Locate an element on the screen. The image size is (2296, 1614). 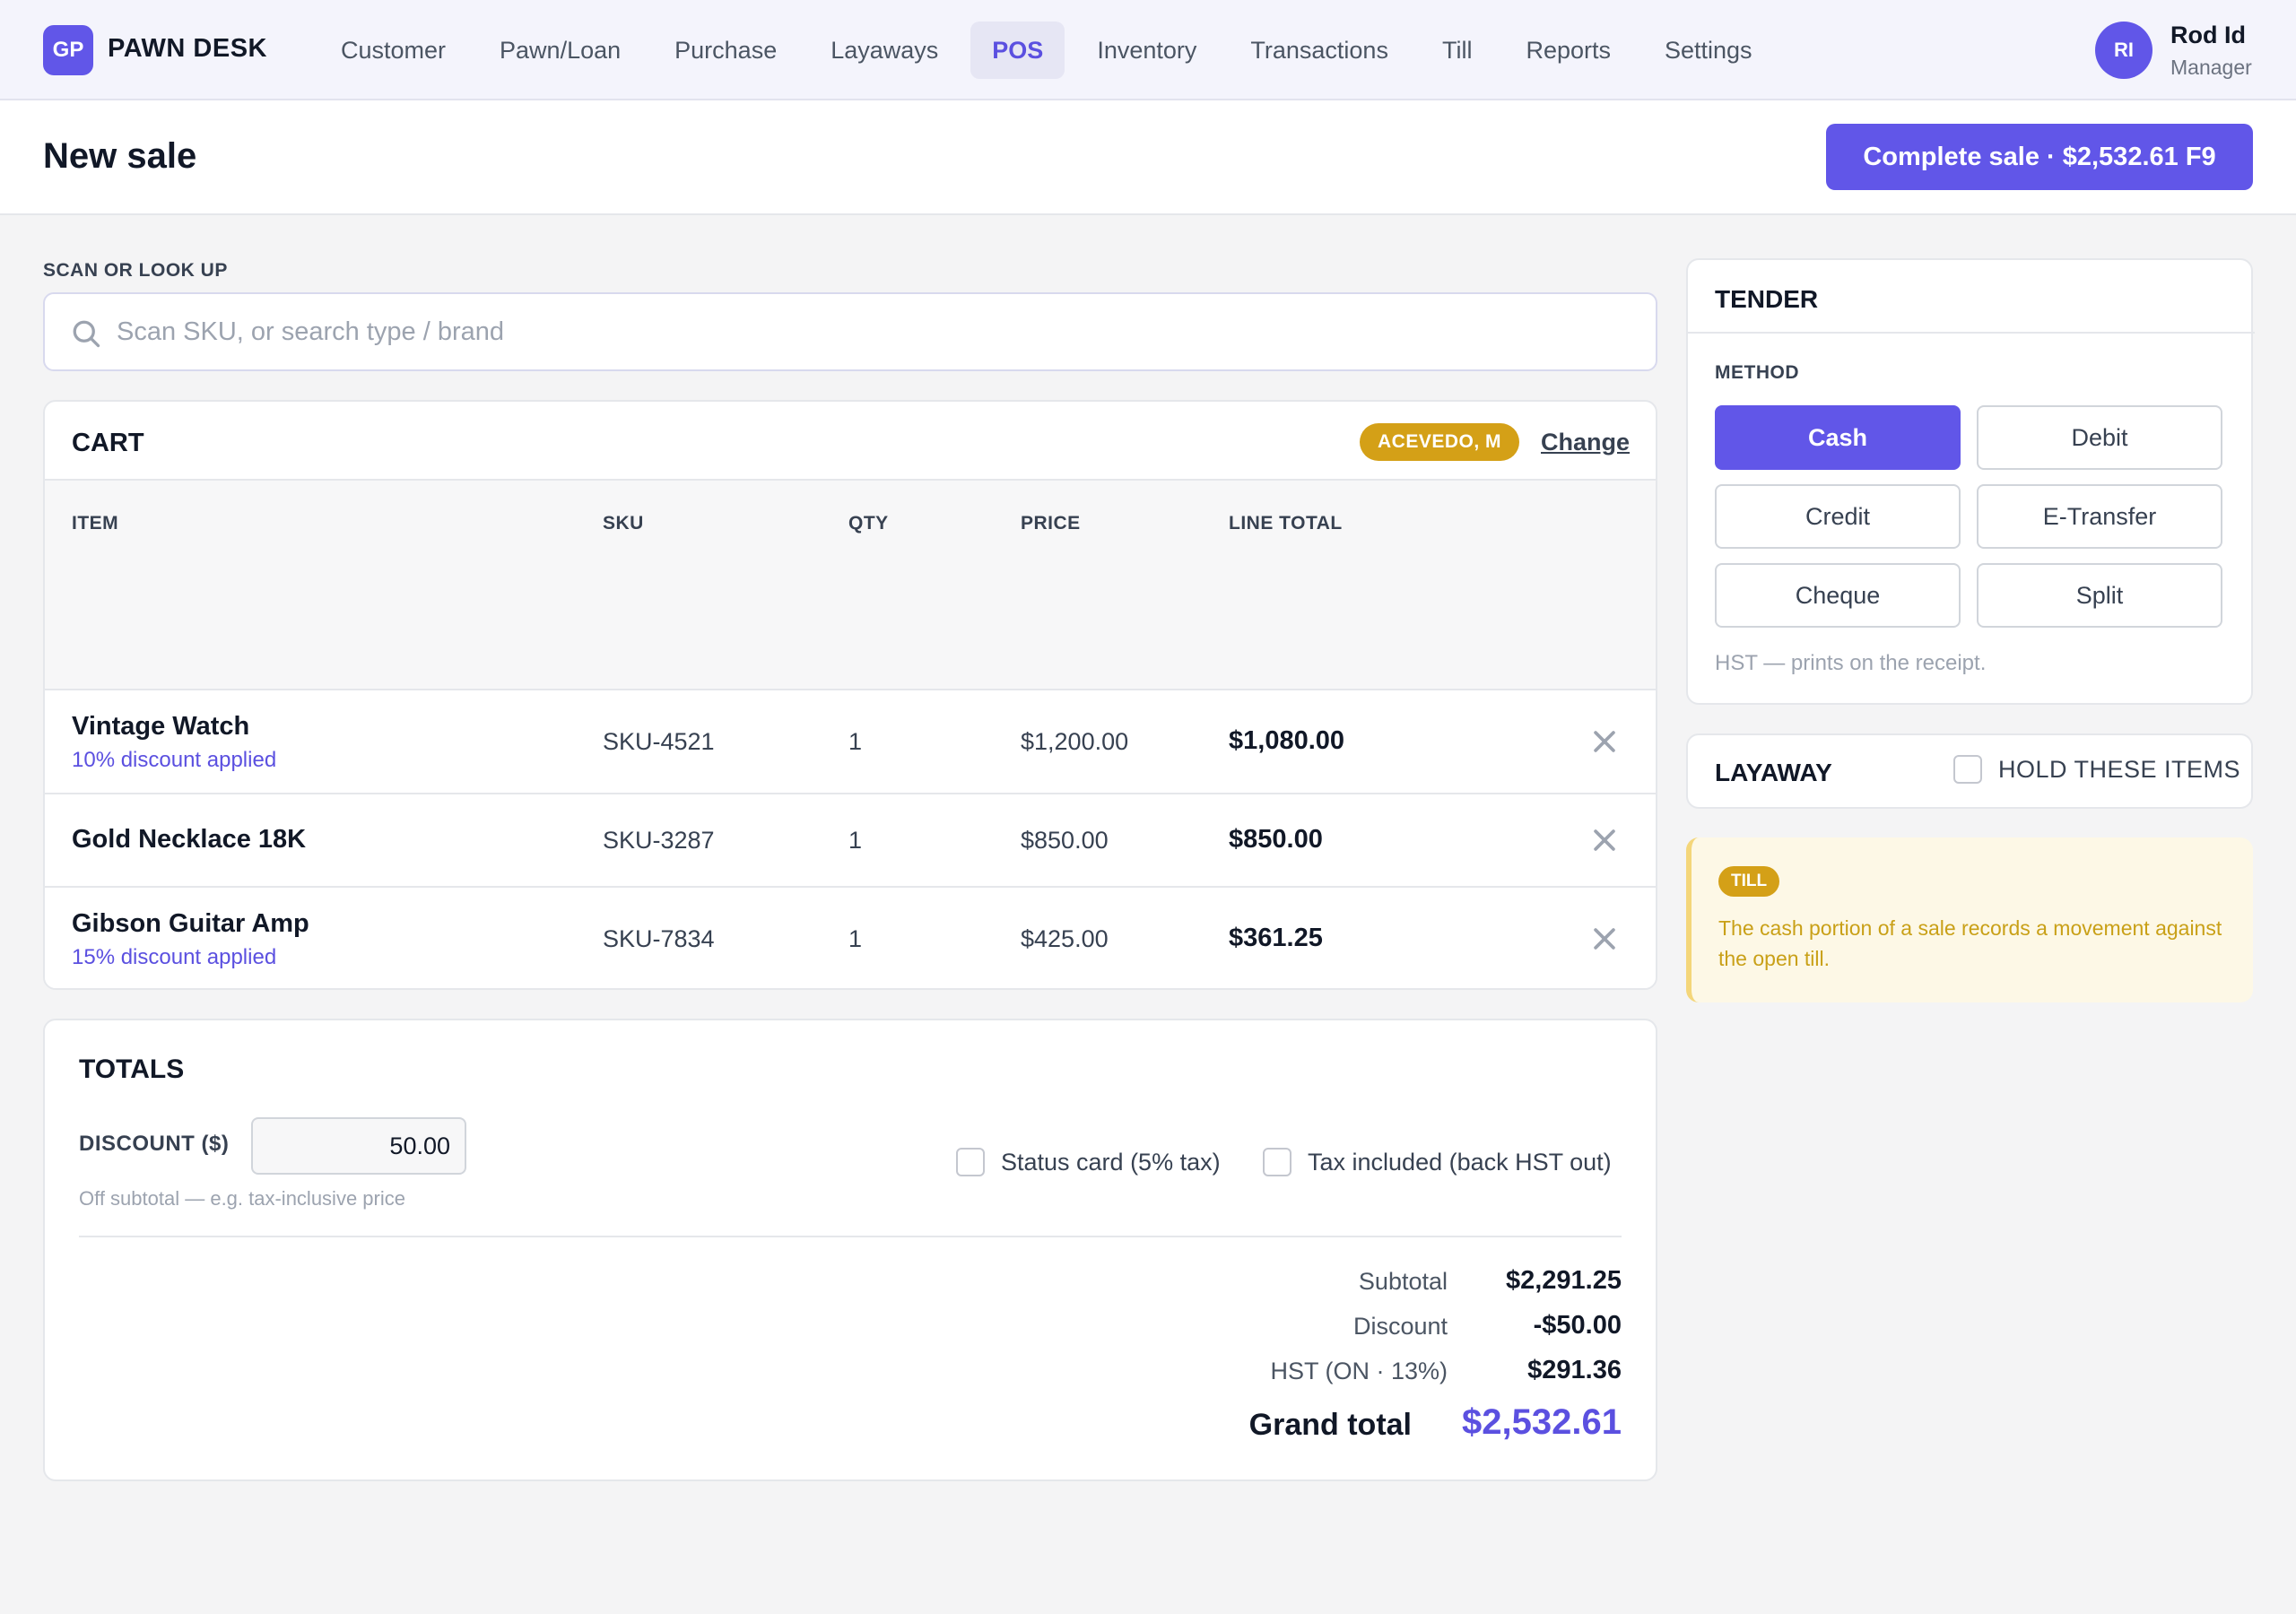
column-header-qty: QTY is located at coordinates (868, 523).